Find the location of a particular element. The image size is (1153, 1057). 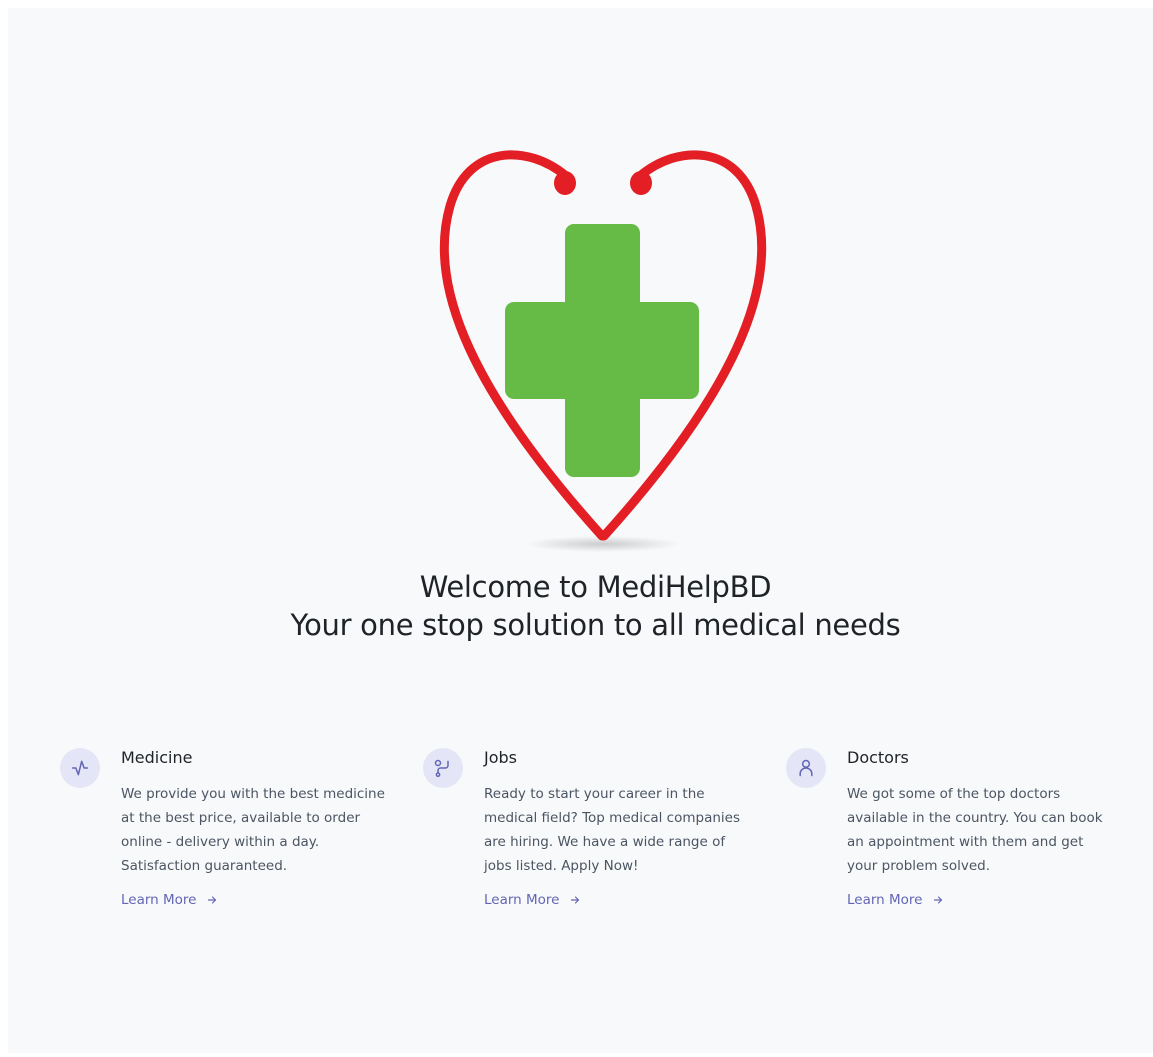

learn-more-jobs-link: Learn More is located at coordinates (532, 900).